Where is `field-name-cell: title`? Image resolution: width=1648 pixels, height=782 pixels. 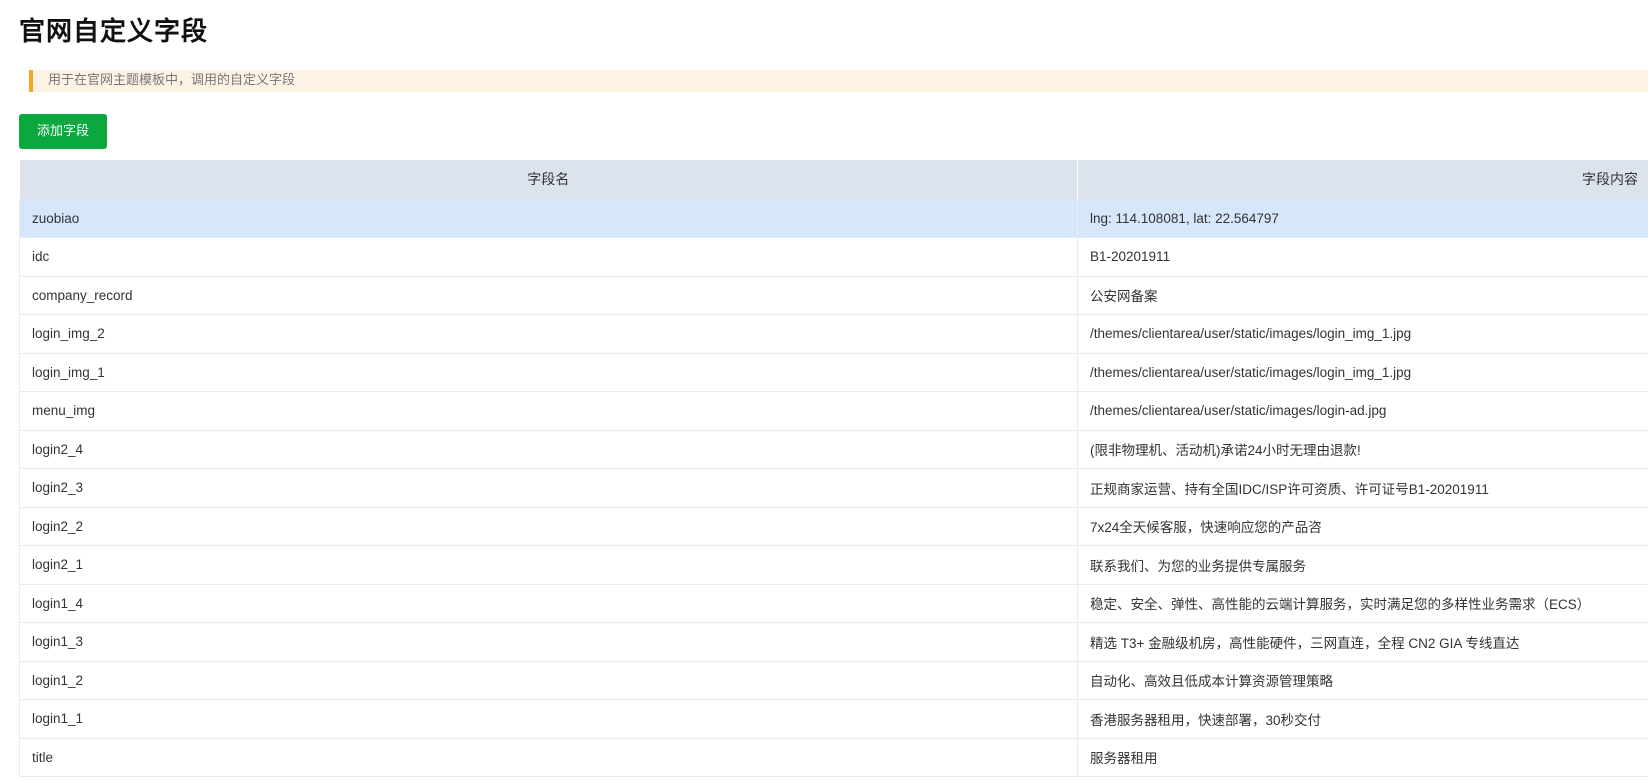
field-name-cell: title is located at coordinates (548, 757).